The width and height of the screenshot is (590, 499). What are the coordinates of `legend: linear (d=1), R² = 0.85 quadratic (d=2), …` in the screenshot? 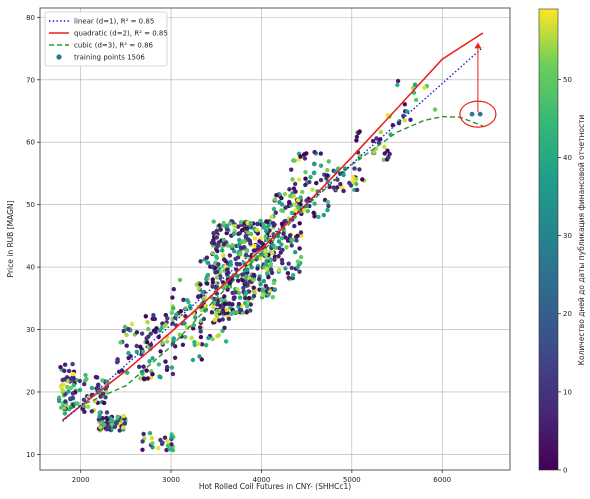 It's located at (106, 39).